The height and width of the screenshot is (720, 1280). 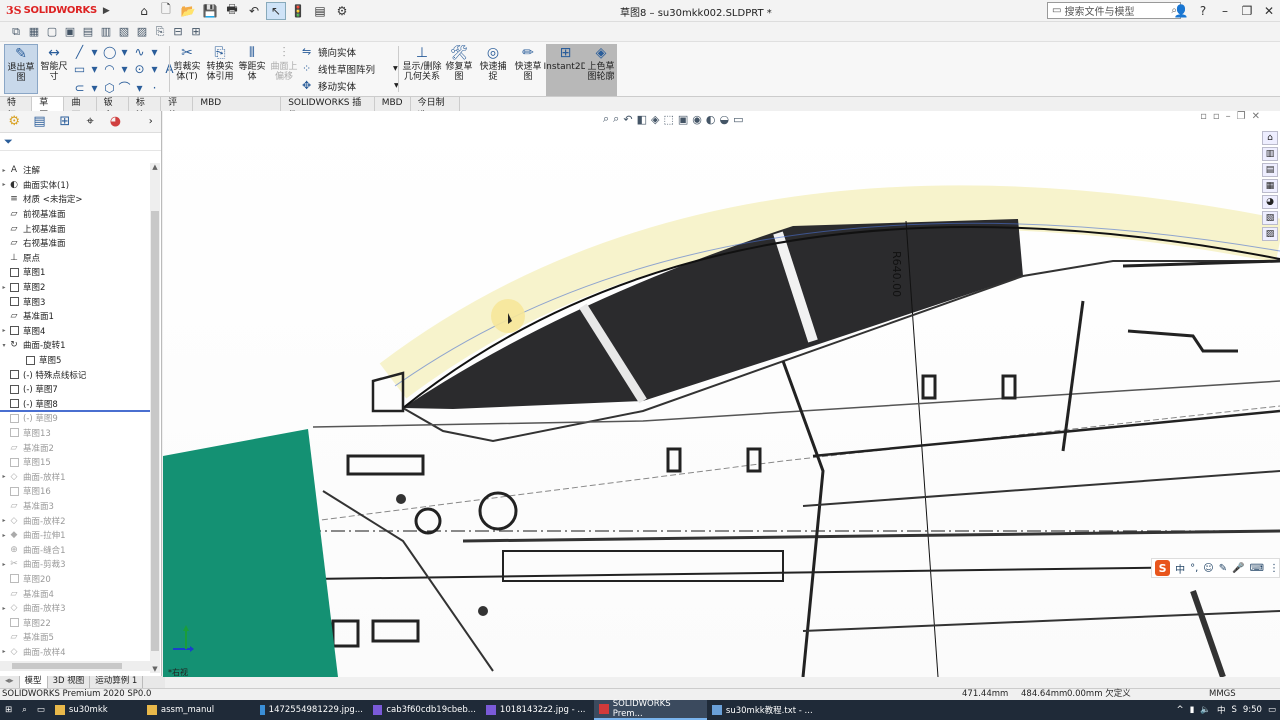 What do you see at coordinates (75, 520) in the screenshot?
I see `tree-node: ▸ ◇ 曲面-放样2` at bounding box center [75, 520].